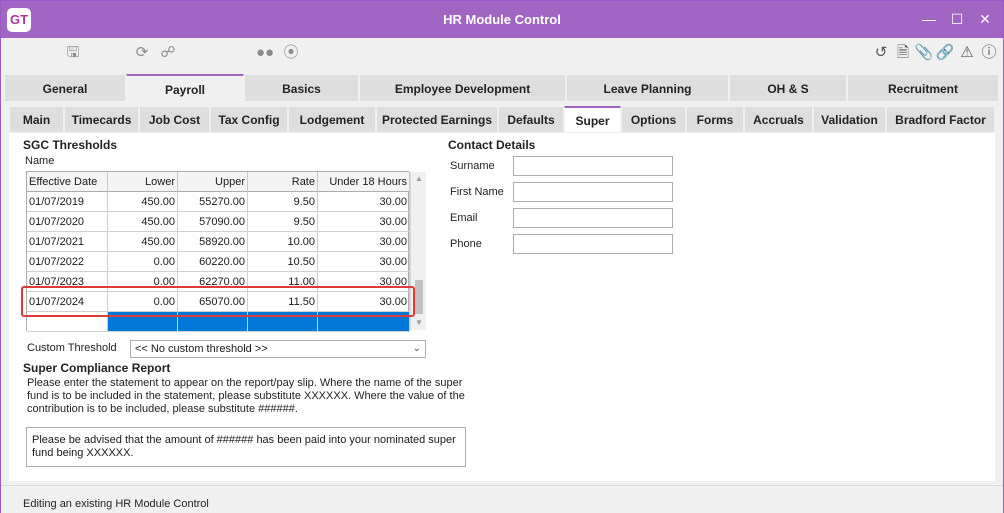 This screenshot has height=513, width=1004. What do you see at coordinates (593, 192) in the screenshot?
I see `first-name-field` at bounding box center [593, 192].